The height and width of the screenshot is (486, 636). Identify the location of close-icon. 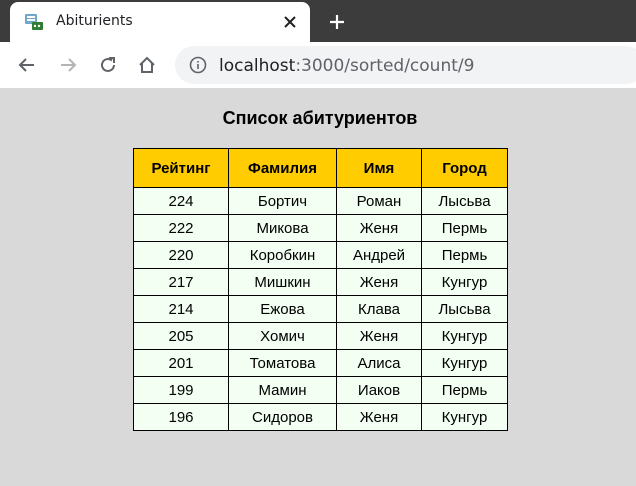
(290, 22).